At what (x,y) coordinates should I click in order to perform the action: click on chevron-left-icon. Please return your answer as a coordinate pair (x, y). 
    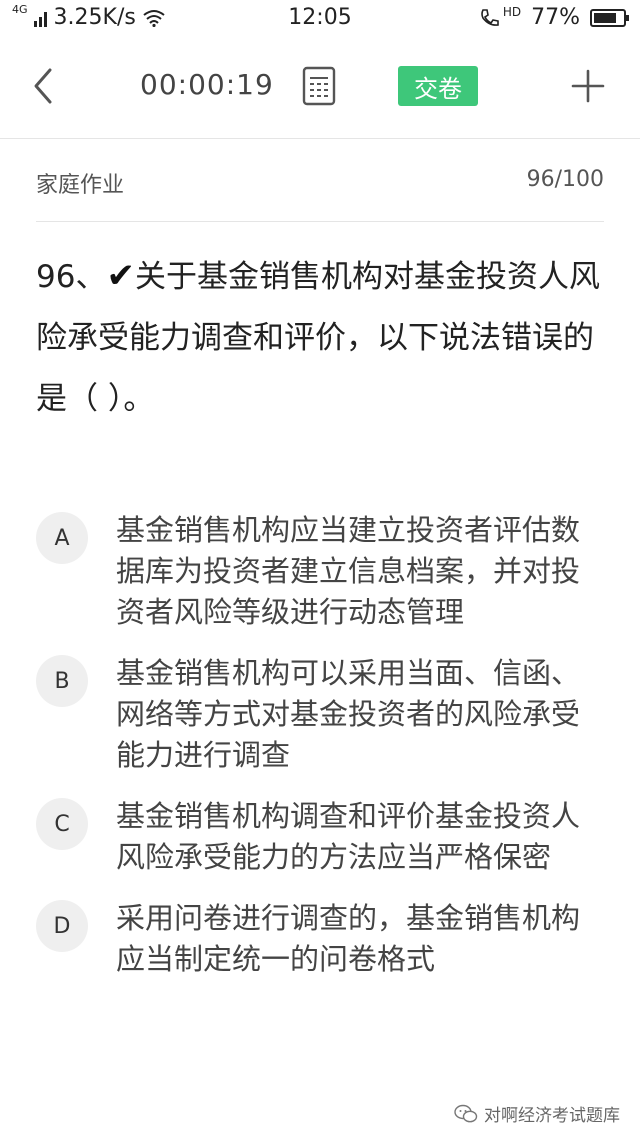
    Looking at the image, I should click on (43, 86).